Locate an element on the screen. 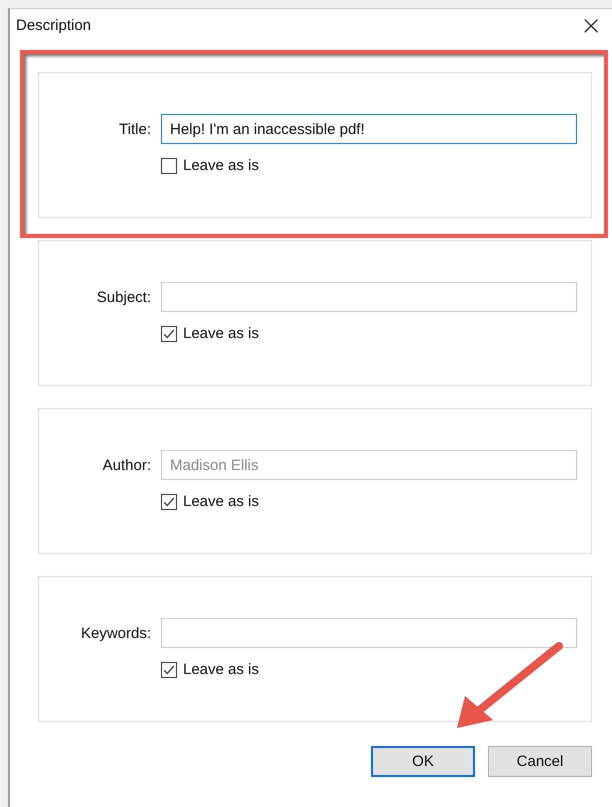  field-label: Keywords: is located at coordinates (115, 633).